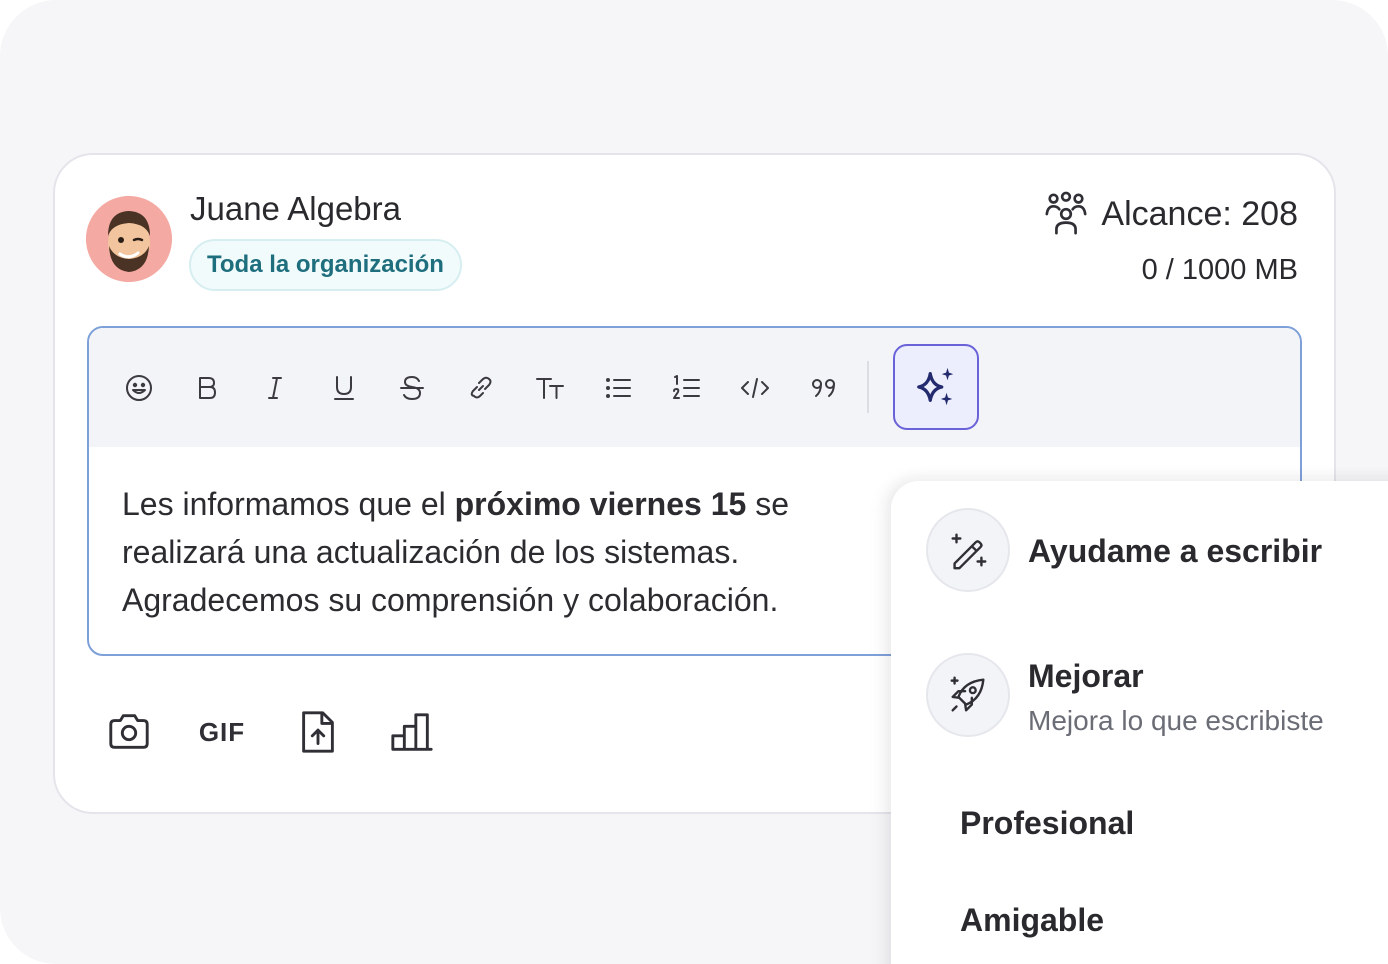 The image size is (1388, 964). I want to click on rocket-icon, so click(967, 694).